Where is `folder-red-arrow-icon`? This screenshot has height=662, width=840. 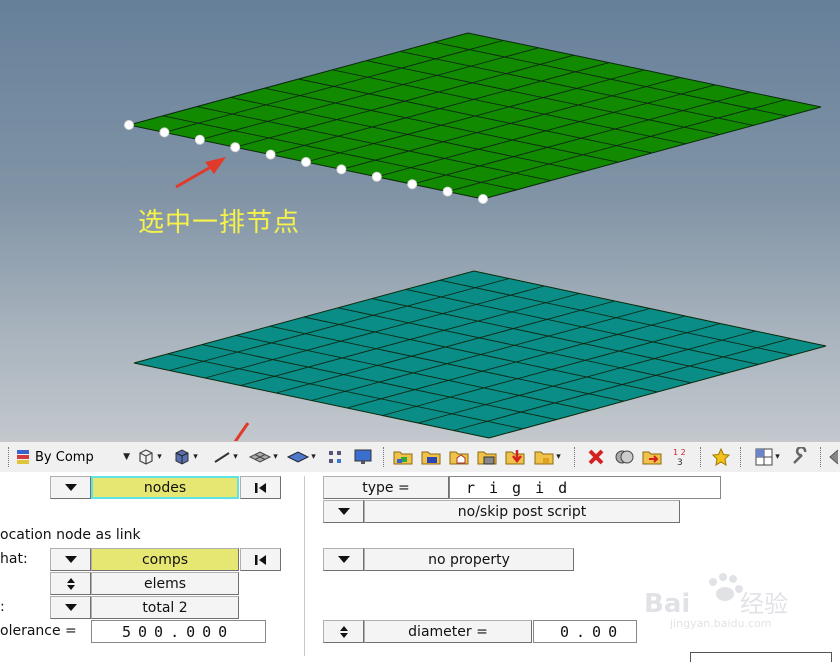
folder-red-arrow-icon is located at coordinates (515, 457).